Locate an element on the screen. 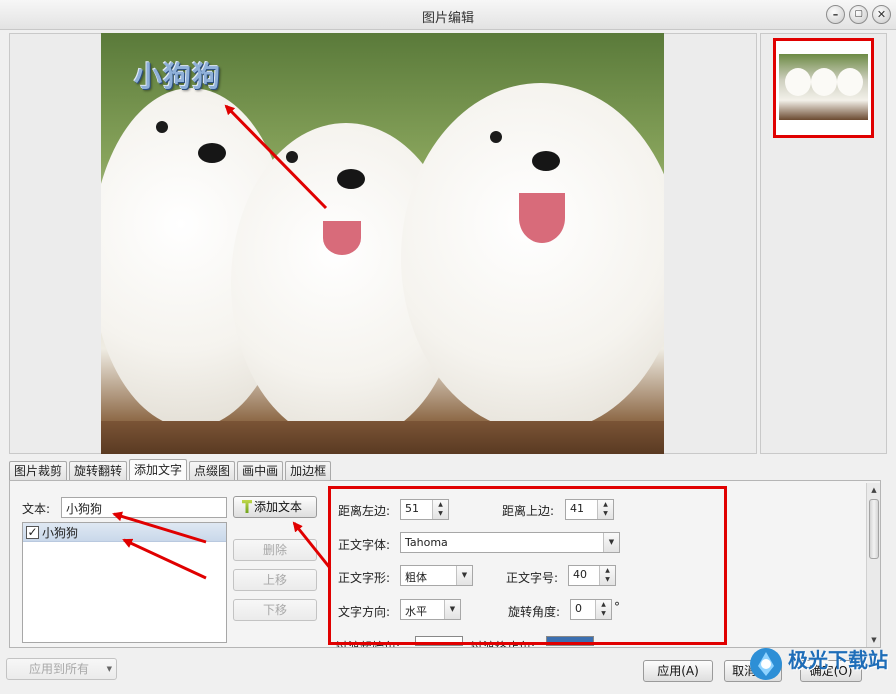  watermark-logo: 极光下载站 is located at coordinates (818, 667).